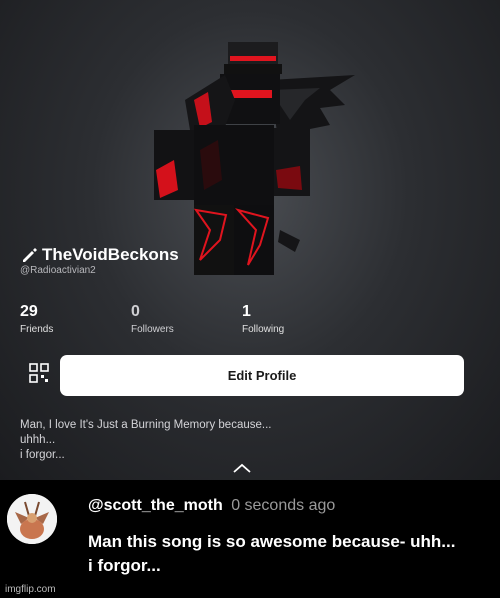  Describe the element at coordinates (242, 468) in the screenshot. I see `chevron-up-icon` at that location.